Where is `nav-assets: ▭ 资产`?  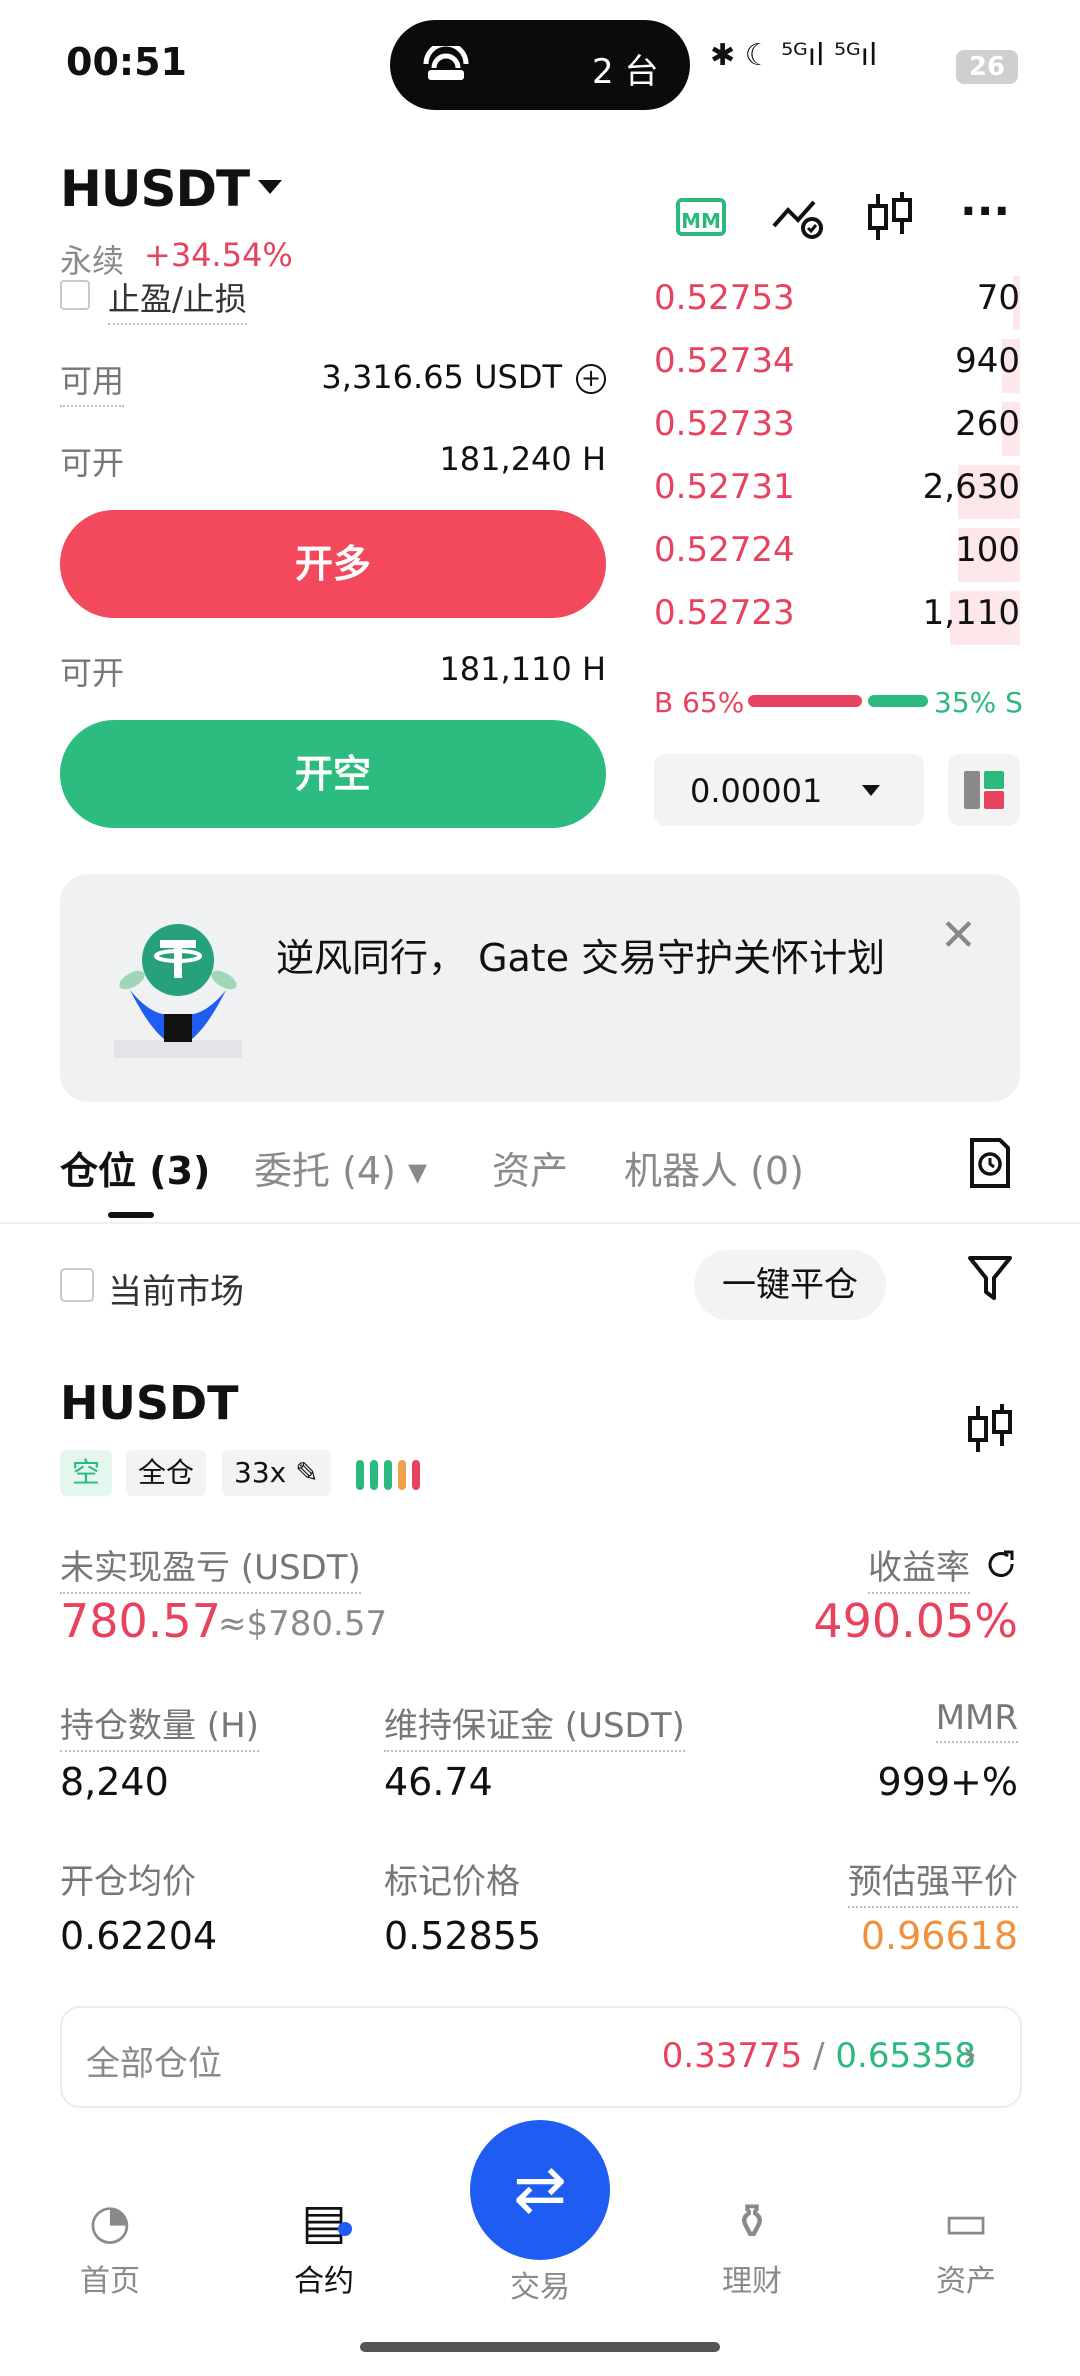
nav-assets: ▭ 资产 is located at coordinates (966, 2247).